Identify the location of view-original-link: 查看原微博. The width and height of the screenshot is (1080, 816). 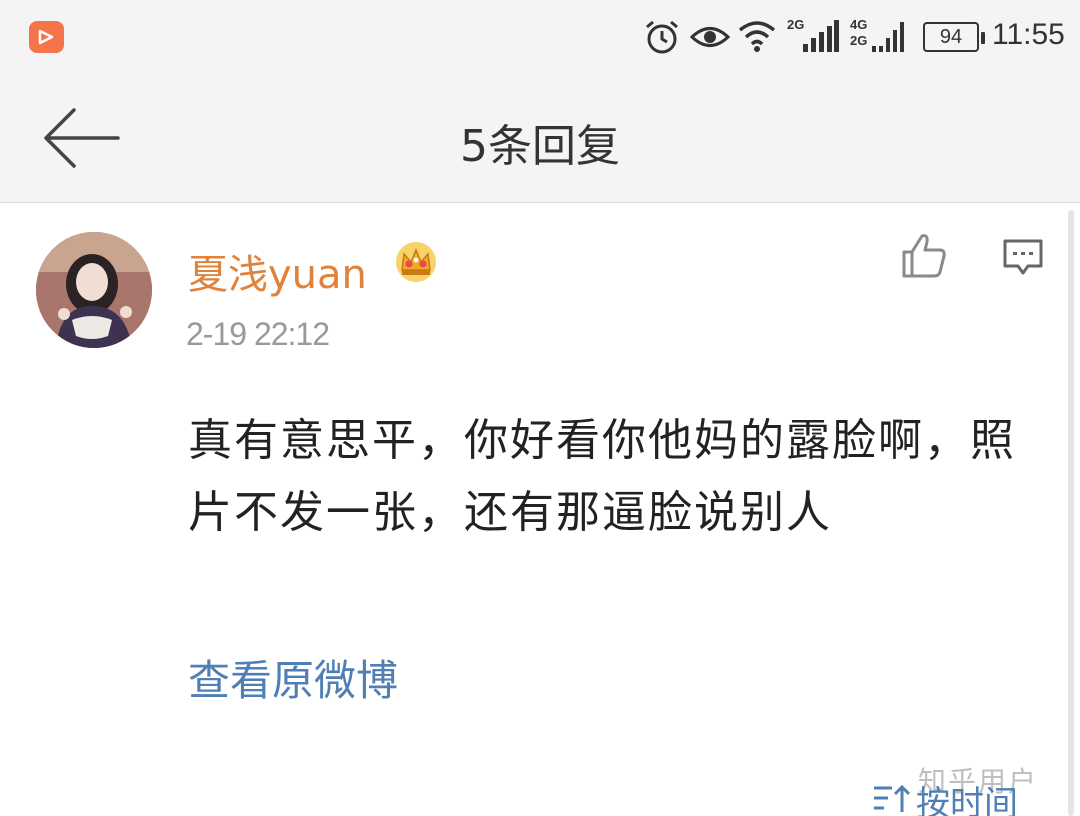
(293, 677).